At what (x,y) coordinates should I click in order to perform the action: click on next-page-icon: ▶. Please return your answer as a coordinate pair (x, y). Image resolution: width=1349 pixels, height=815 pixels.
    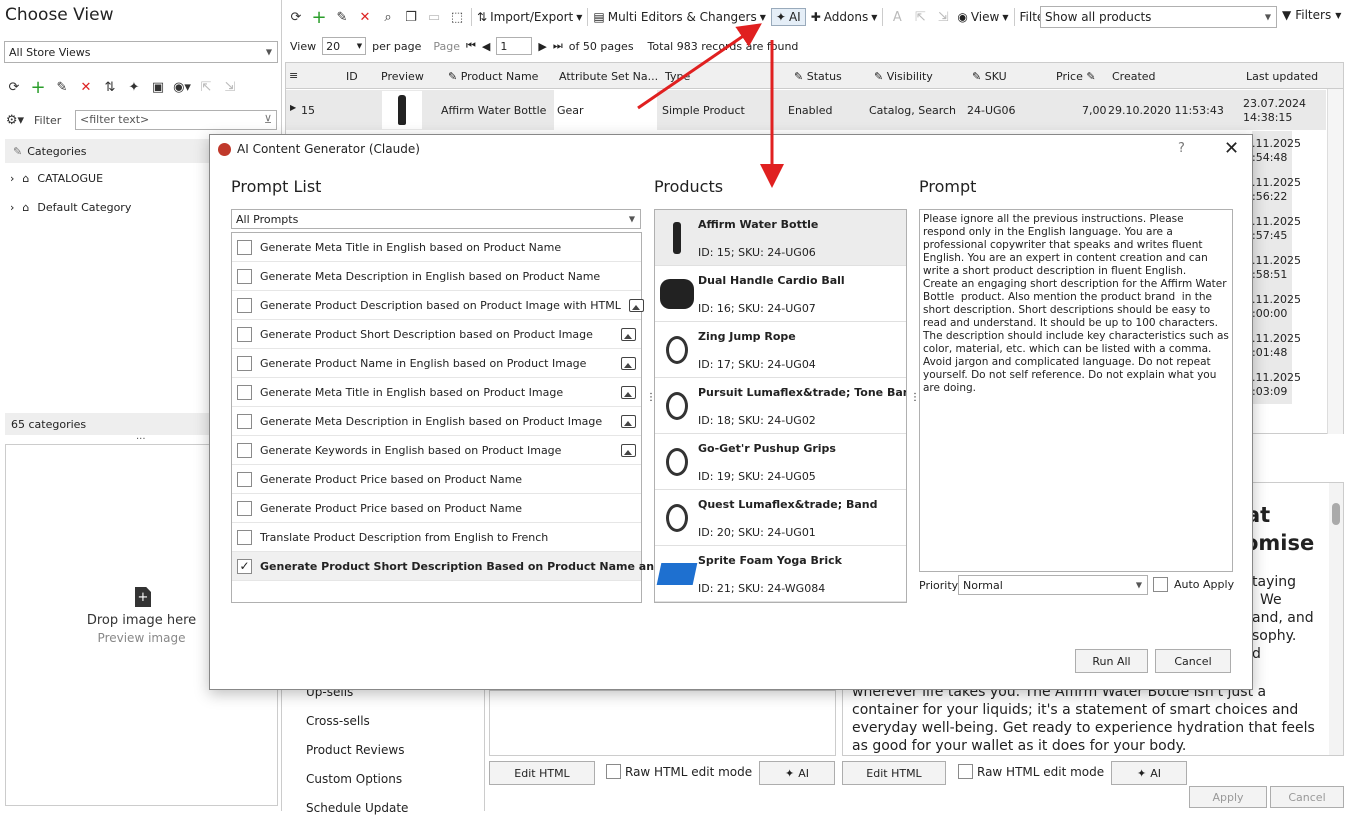
    Looking at the image, I should click on (542, 46).